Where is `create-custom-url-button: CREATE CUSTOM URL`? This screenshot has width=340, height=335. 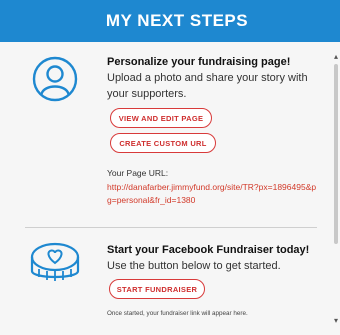
create-custom-url-button: CREATE CUSTOM URL is located at coordinates (163, 143).